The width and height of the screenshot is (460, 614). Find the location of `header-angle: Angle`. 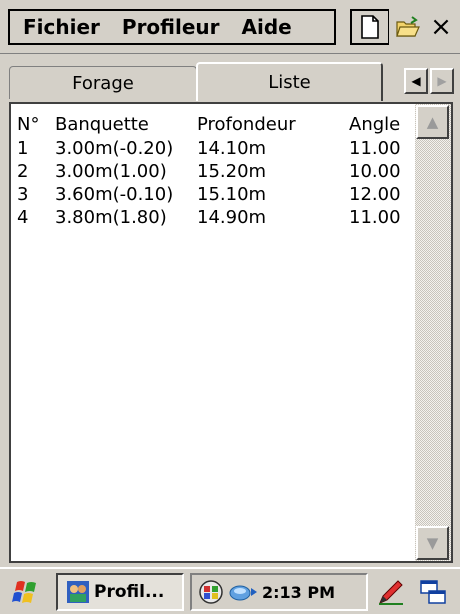

header-angle: Angle is located at coordinates (374, 124).